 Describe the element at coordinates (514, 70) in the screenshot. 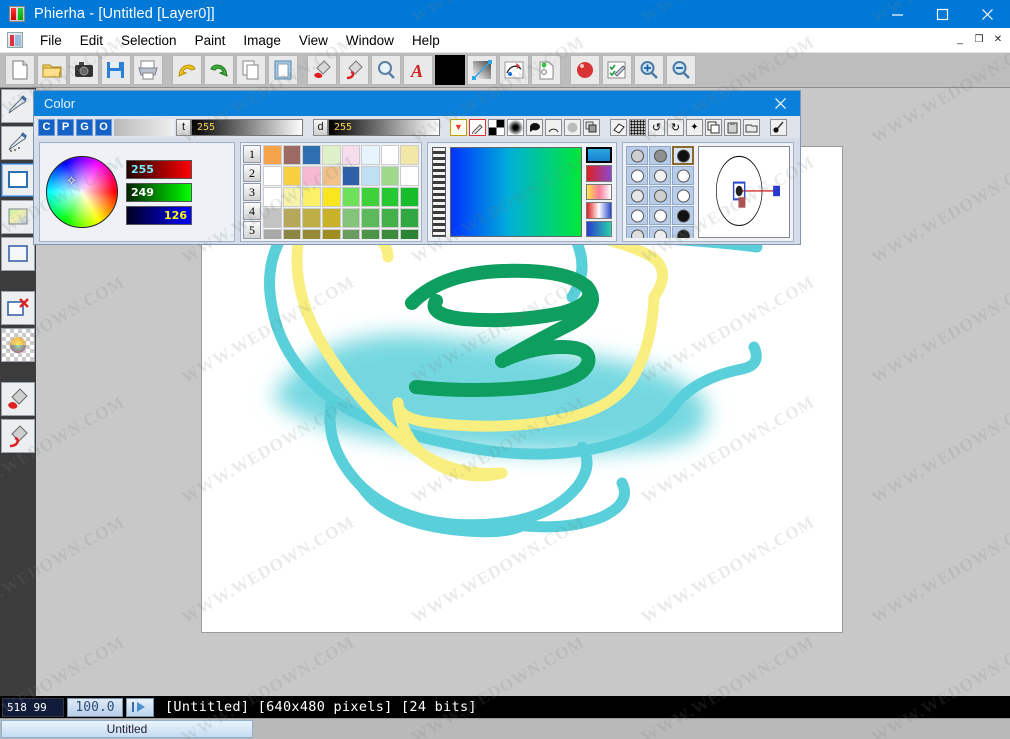

I see `effects-icon` at that location.